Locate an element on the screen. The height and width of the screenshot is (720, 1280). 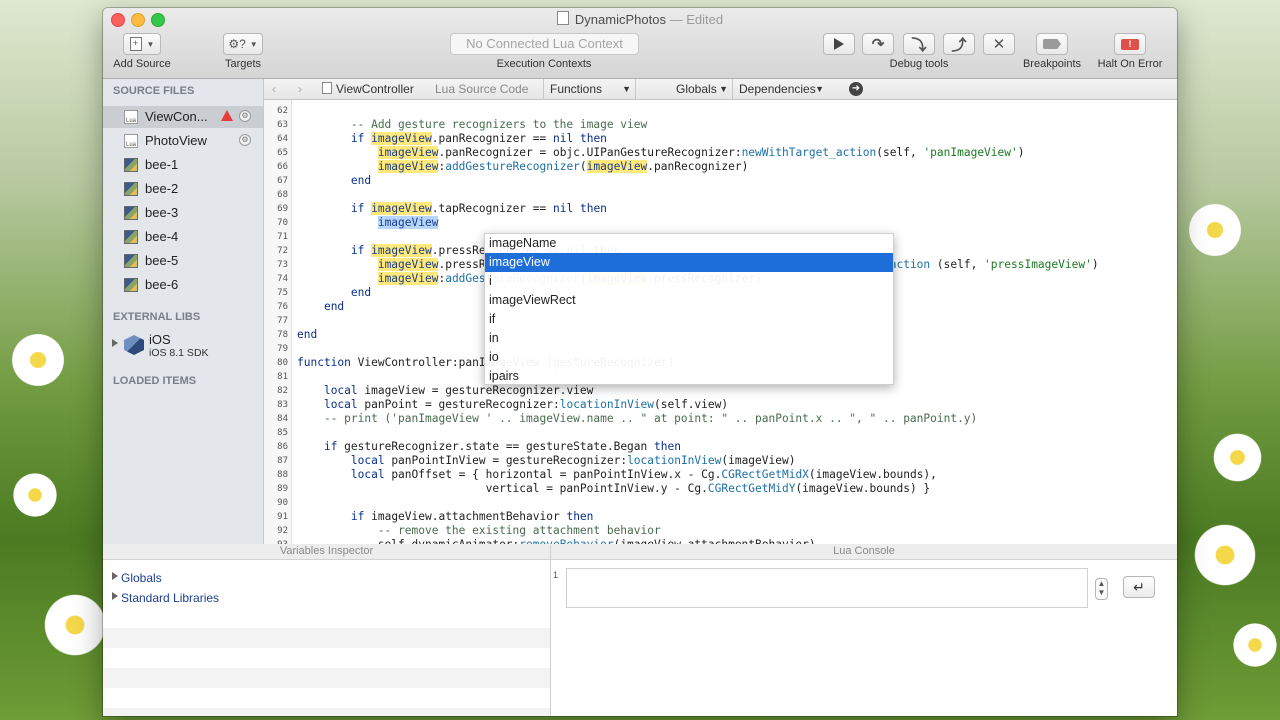
back-arrow-icon: ‹ is located at coordinates (274, 89).